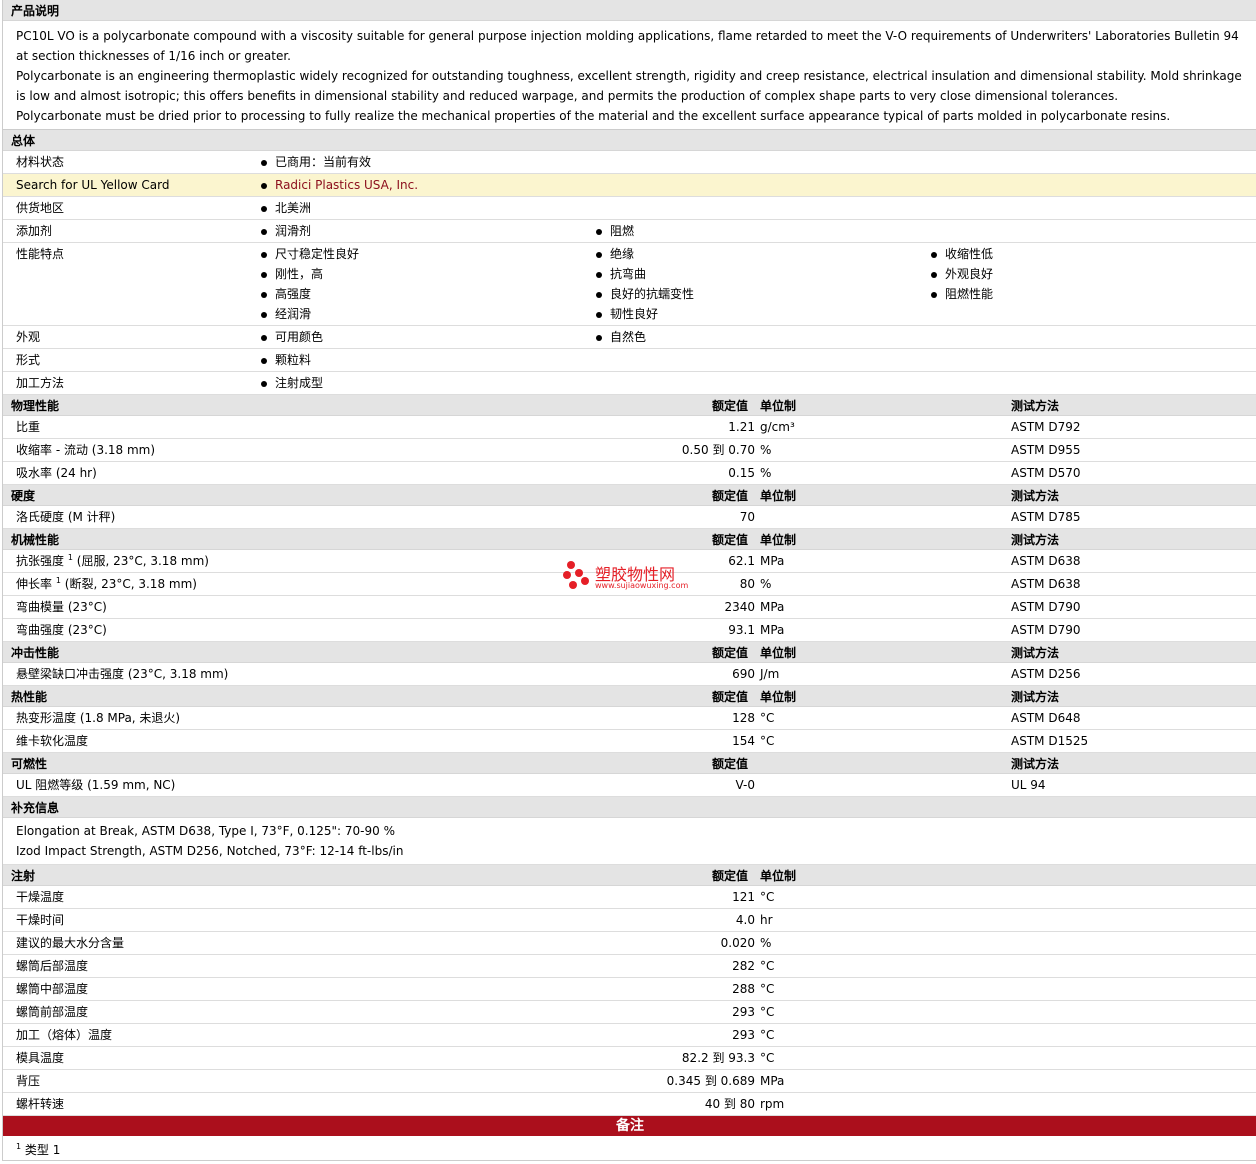 The image size is (1256, 1164). Describe the element at coordinates (629, 718) in the screenshot. I see `property-row: 热变形温度 (1.8 MPa, 未退火) 128 °C ASTM D648` at that location.